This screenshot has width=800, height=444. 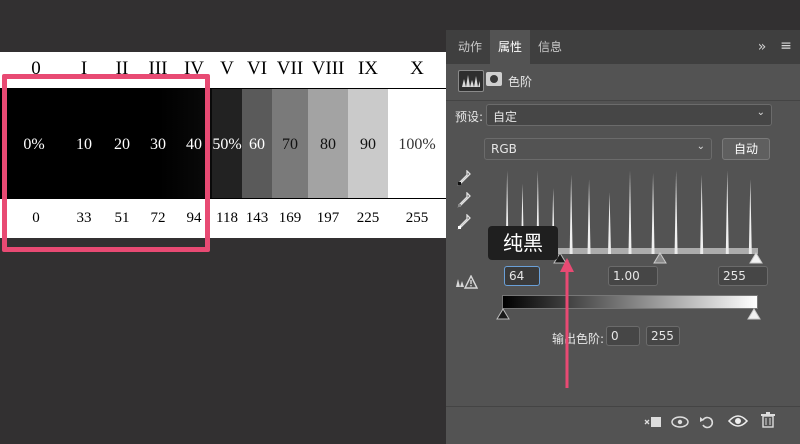 I want to click on zone-roman-label: VII, so click(x=290, y=68).